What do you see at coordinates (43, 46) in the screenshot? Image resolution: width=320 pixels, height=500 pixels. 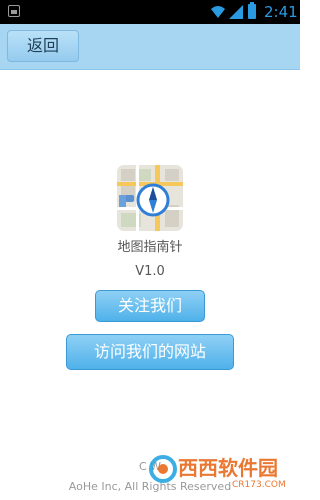 I see `back-button: 返回` at bounding box center [43, 46].